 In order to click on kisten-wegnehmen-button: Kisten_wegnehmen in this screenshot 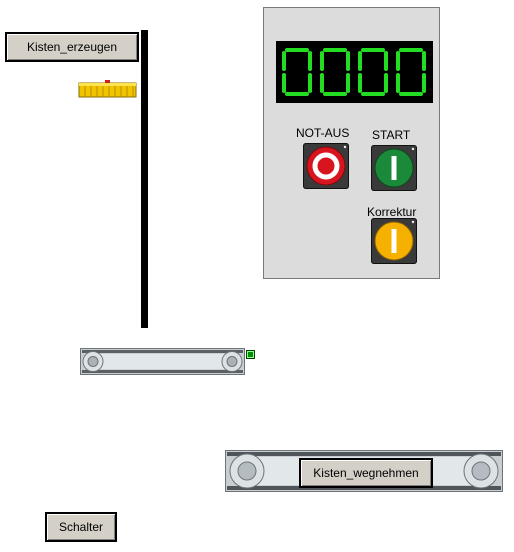, I will do `click(366, 473)`.